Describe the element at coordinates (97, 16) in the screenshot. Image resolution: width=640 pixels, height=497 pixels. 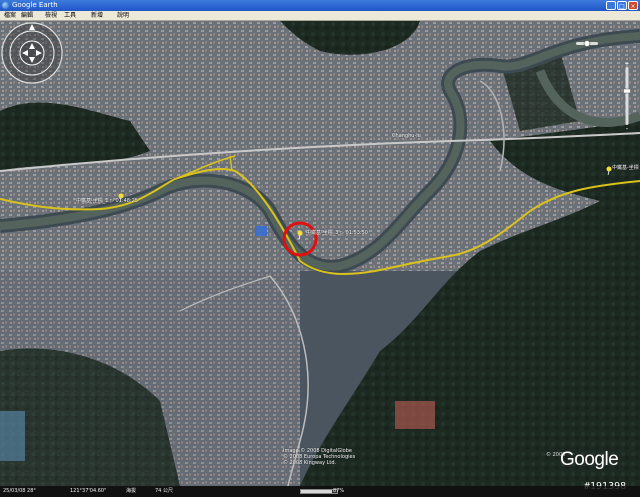
I see `menu-add: 新增` at that location.